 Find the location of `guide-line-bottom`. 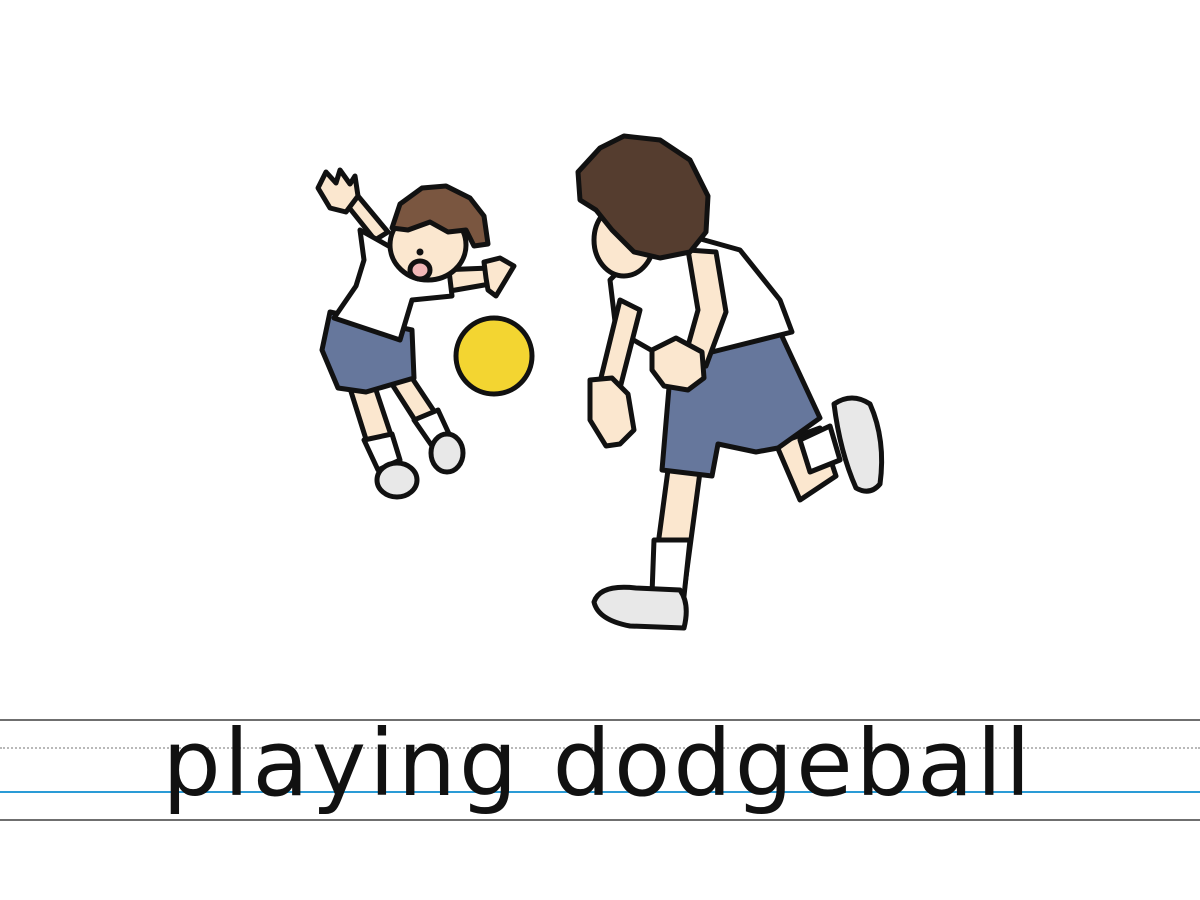

guide-line-bottom is located at coordinates (600, 820).